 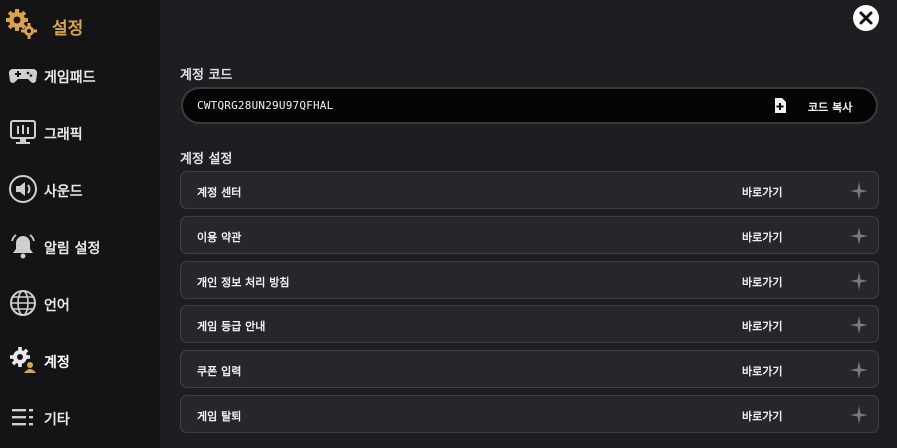 What do you see at coordinates (22, 417) in the screenshot?
I see `list-icon` at bounding box center [22, 417].